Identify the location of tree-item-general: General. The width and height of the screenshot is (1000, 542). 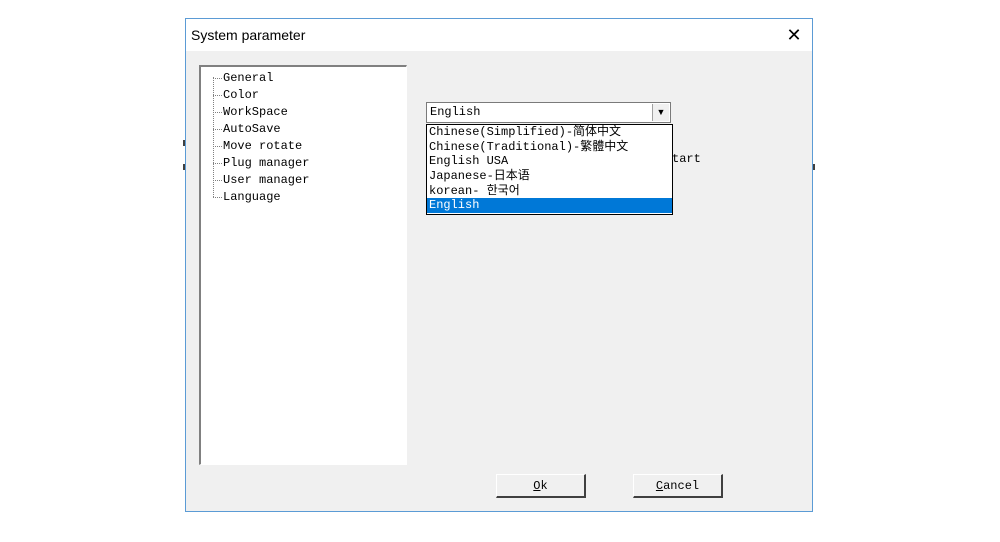
(242, 78).